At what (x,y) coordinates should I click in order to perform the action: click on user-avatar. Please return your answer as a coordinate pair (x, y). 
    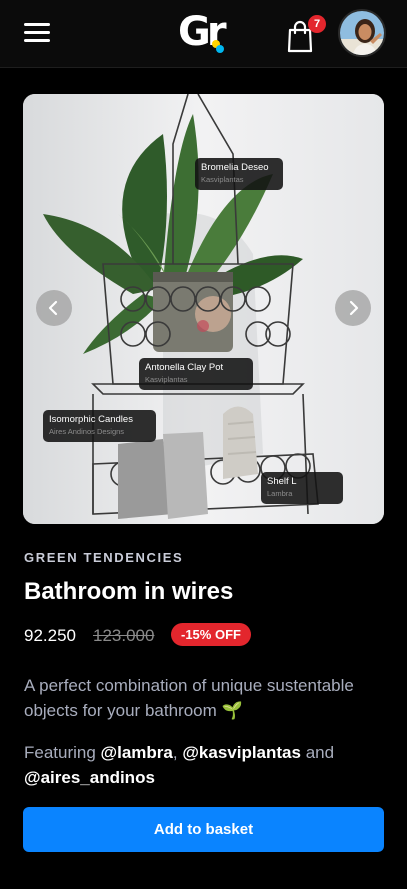
    Looking at the image, I should click on (362, 33).